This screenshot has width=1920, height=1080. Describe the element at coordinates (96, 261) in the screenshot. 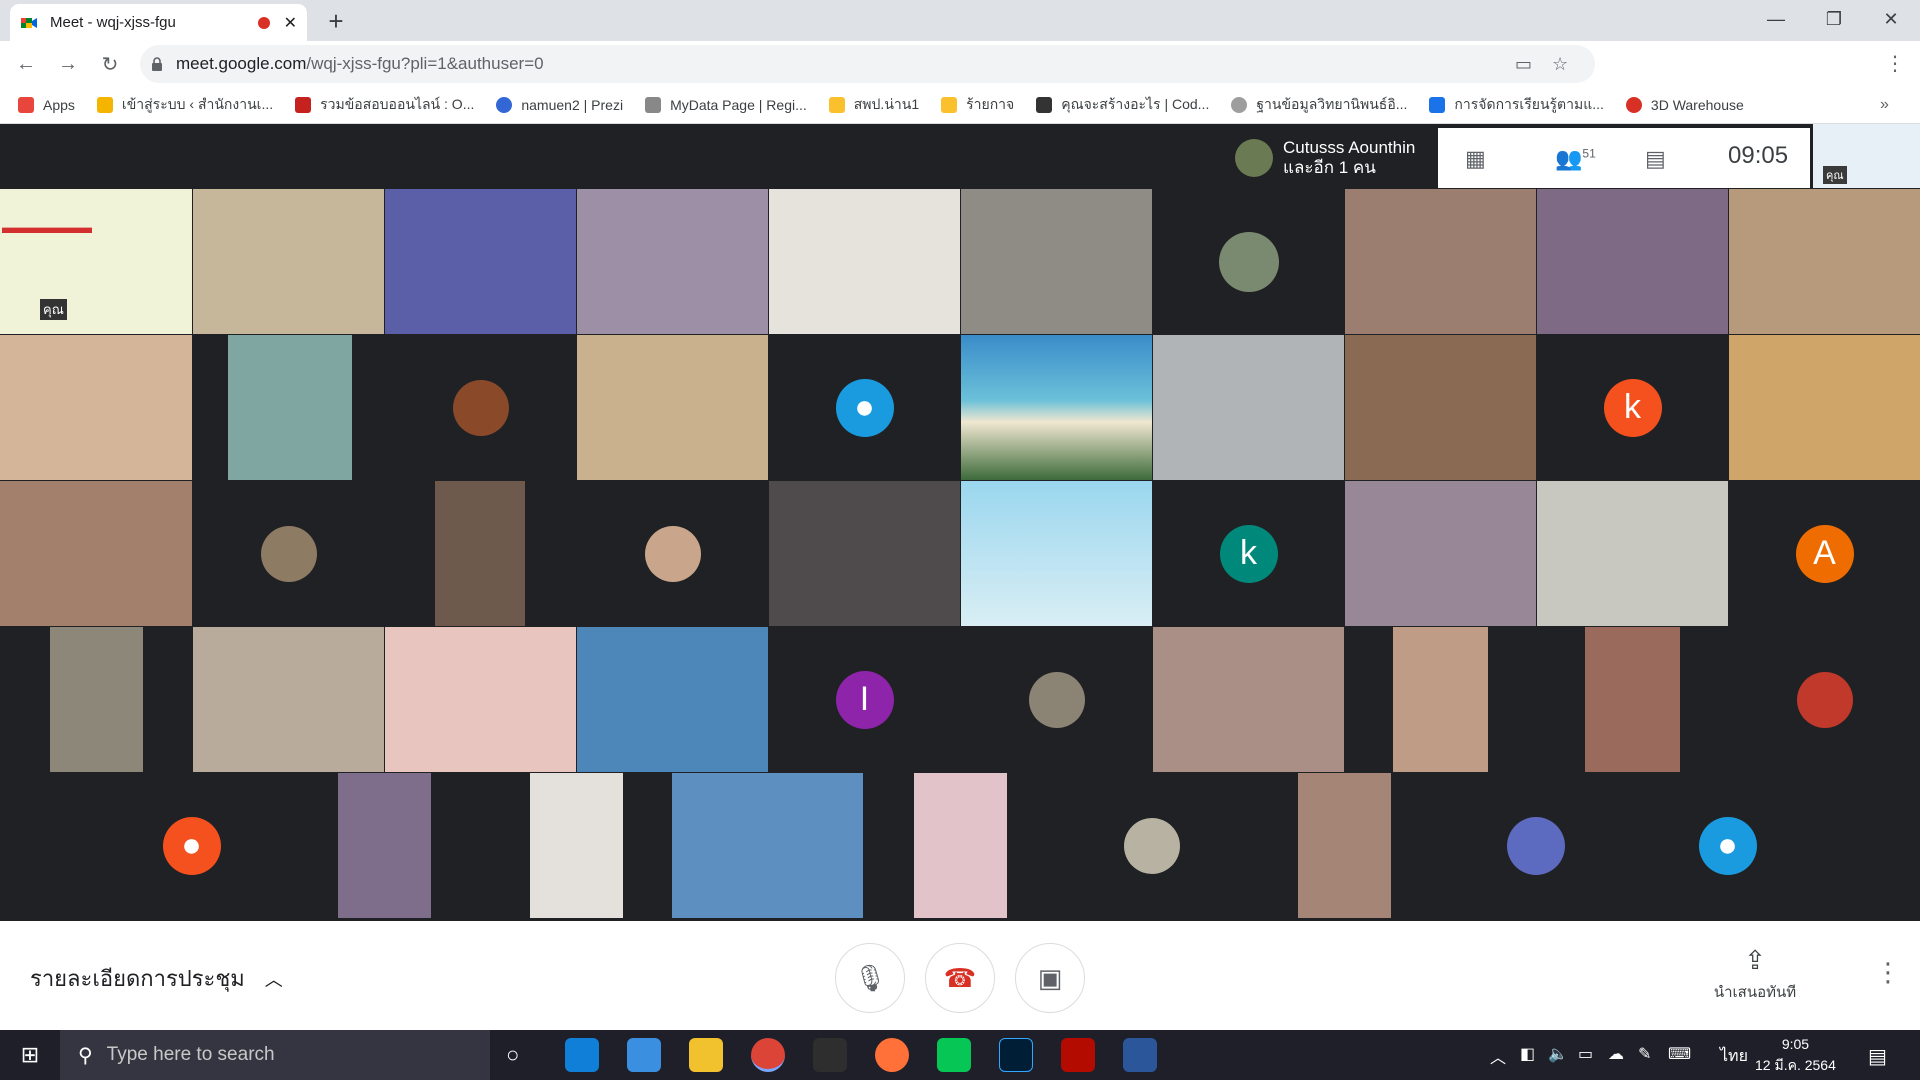

I see `participant-tile-presentation: ▬▬▬▬▬ คุณ` at that location.